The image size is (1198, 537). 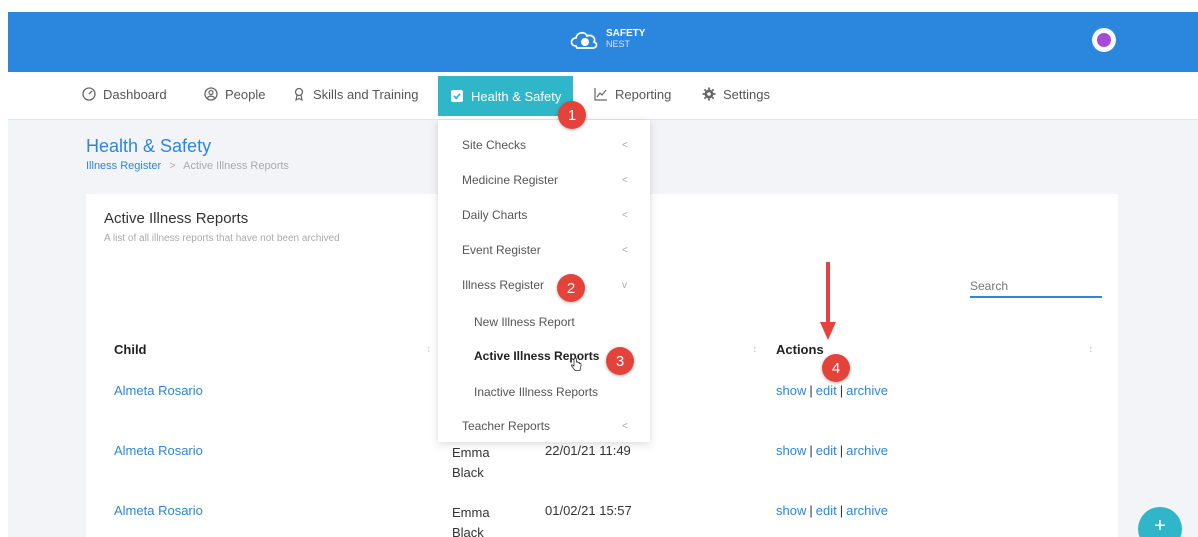 I want to click on nav-settings: Settings, so click(x=736, y=94).